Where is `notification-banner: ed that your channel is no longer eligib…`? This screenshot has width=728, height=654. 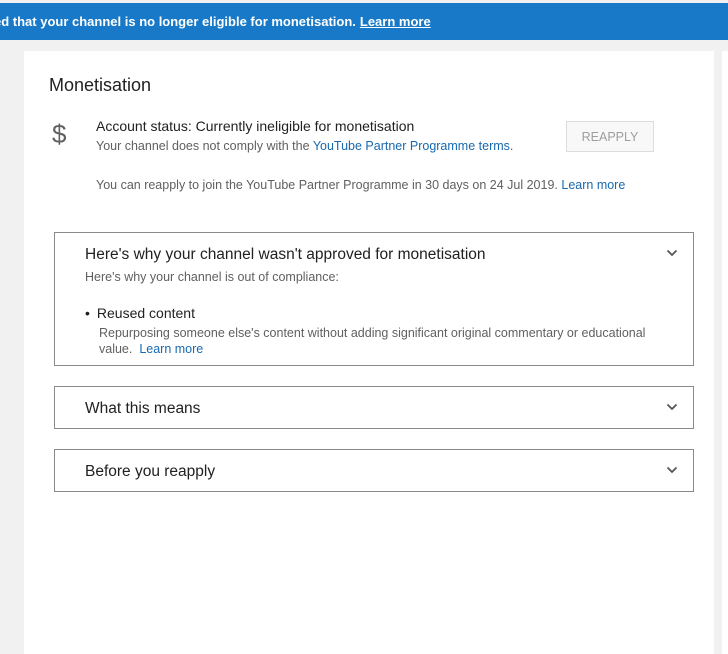 notification-banner: ed that your channel is no longer eligib… is located at coordinates (364, 21).